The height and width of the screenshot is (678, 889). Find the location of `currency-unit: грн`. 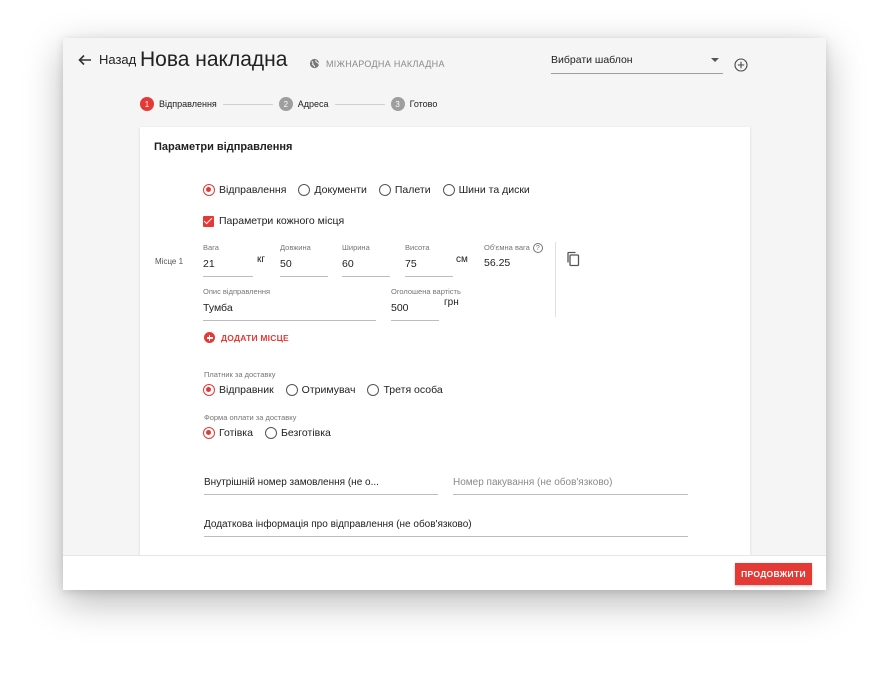

currency-unit: грн is located at coordinates (451, 302).